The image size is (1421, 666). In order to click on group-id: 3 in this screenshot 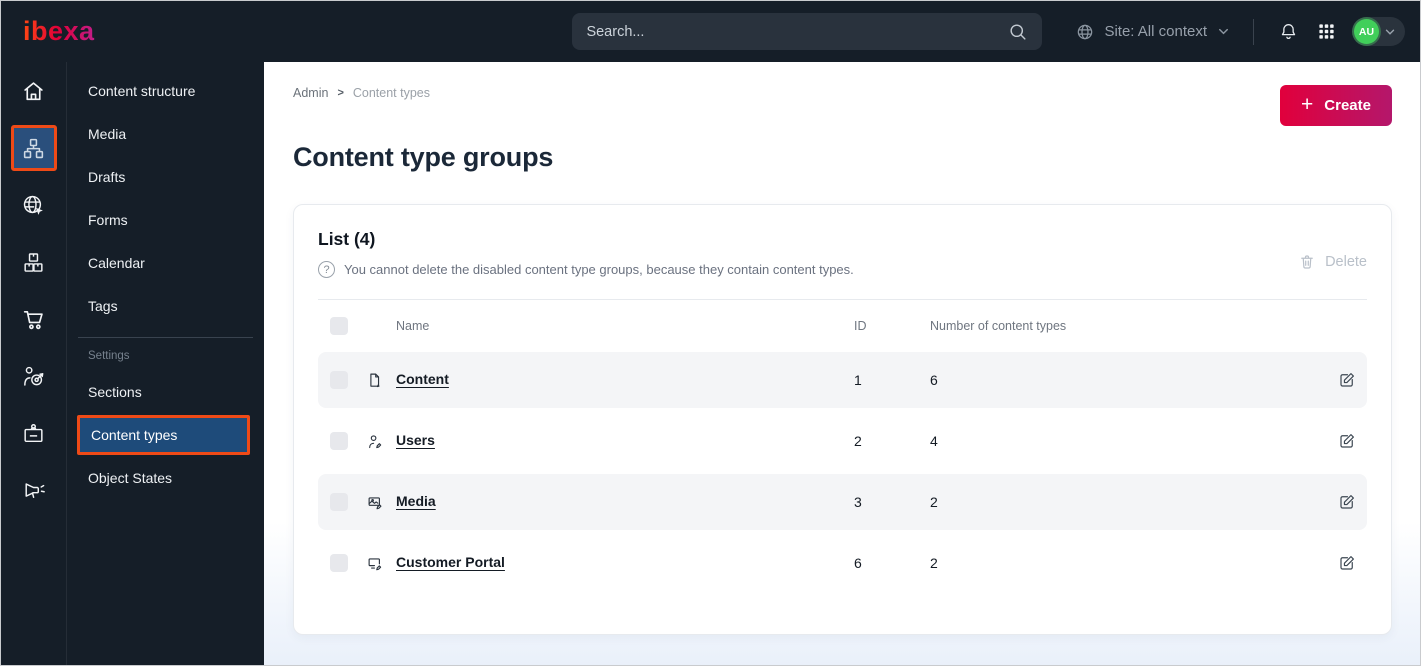, I will do `click(858, 502)`.